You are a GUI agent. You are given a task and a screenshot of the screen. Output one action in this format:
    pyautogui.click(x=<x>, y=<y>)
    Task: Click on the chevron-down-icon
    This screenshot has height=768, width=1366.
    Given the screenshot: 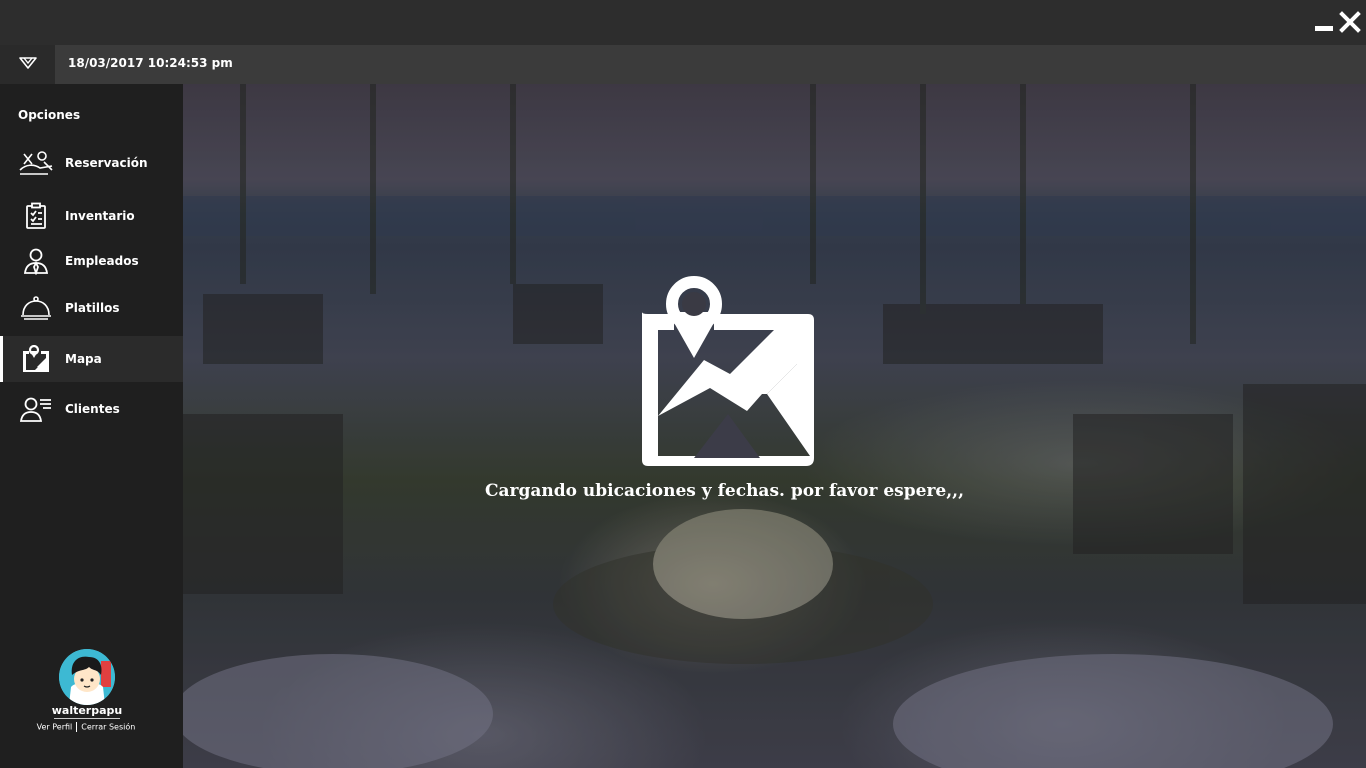 What is the action you would take?
    pyautogui.click(x=28, y=64)
    